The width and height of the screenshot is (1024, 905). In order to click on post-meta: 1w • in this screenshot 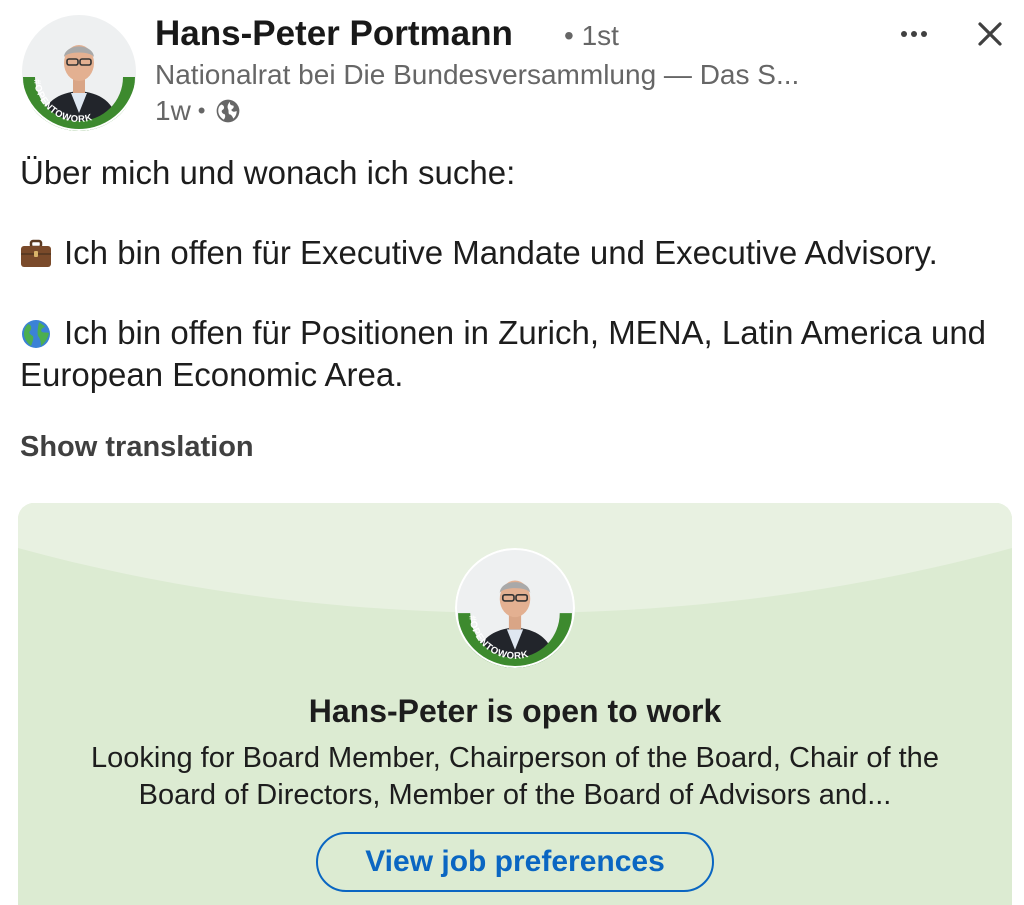, I will do `click(198, 111)`.